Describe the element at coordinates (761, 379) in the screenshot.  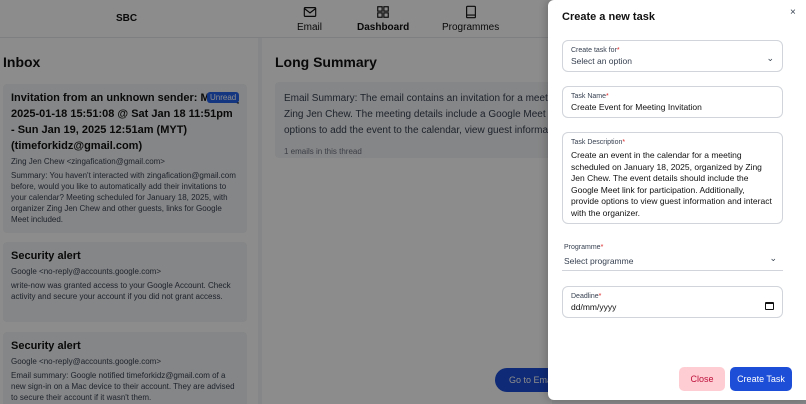
I see `create-task-button: Create Task` at that location.